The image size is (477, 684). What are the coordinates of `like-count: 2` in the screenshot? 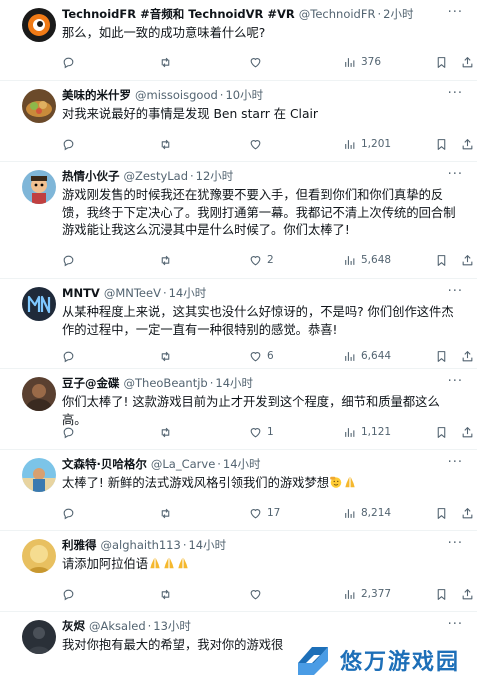 It's located at (270, 260).